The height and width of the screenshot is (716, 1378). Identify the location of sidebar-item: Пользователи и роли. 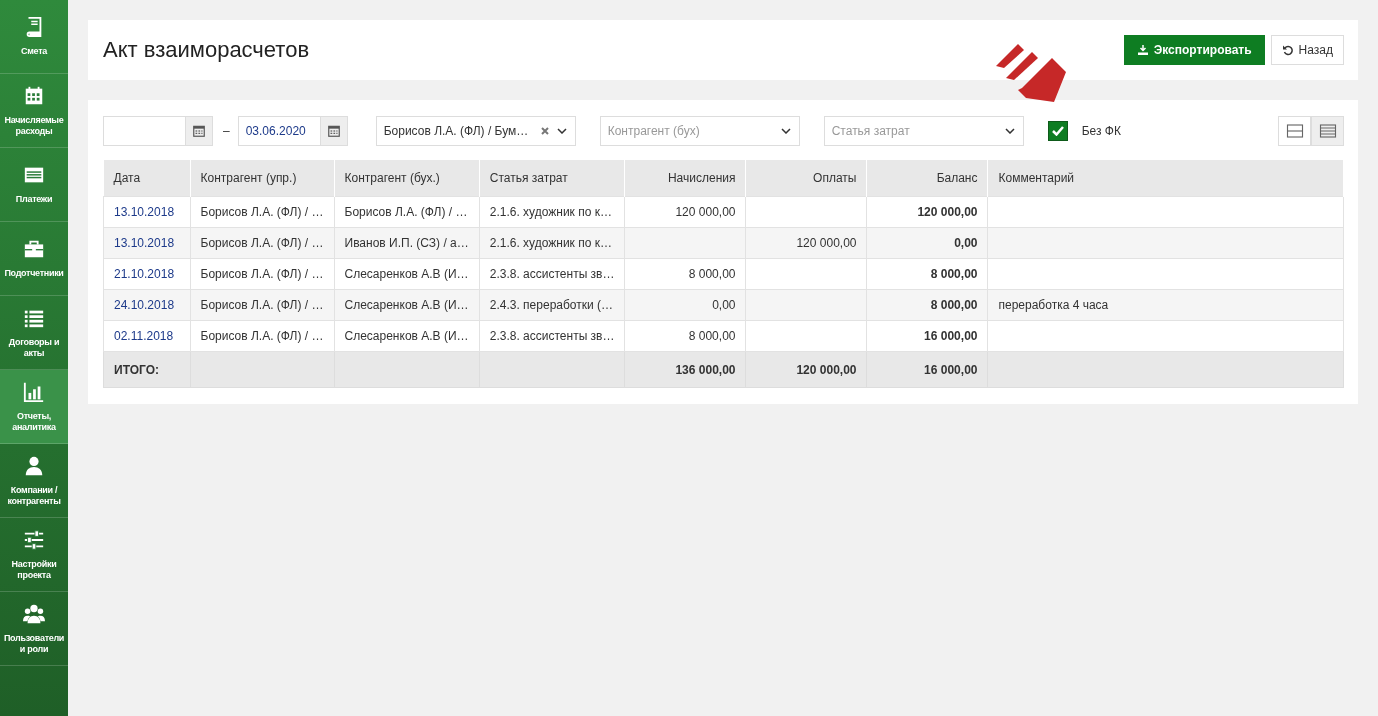
(34, 629).